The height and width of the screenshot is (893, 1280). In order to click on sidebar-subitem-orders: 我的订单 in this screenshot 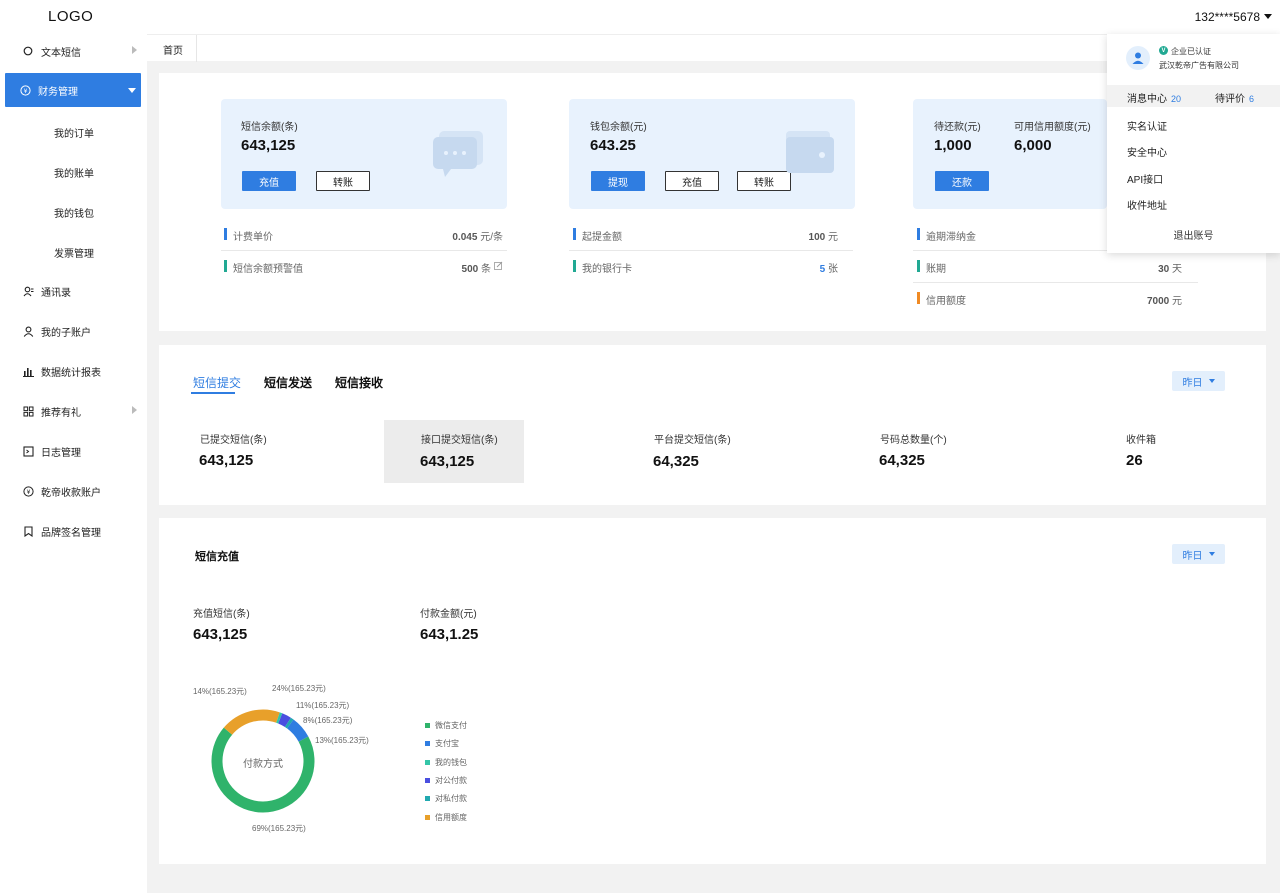, I will do `click(74, 132)`.